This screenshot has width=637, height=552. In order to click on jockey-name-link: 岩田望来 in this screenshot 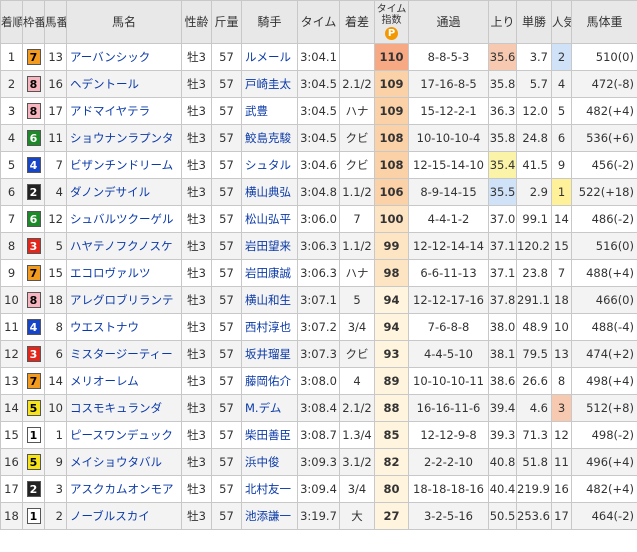, I will do `click(268, 246)`.